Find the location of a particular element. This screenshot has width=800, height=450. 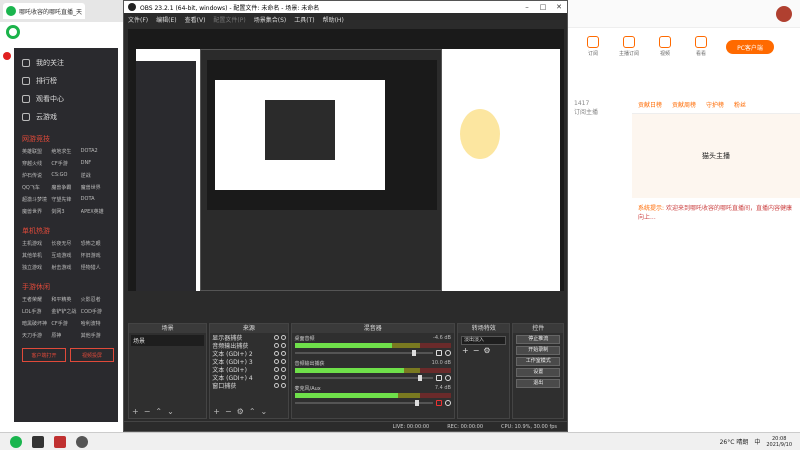

nav-video: 视频 is located at coordinates (665, 49).